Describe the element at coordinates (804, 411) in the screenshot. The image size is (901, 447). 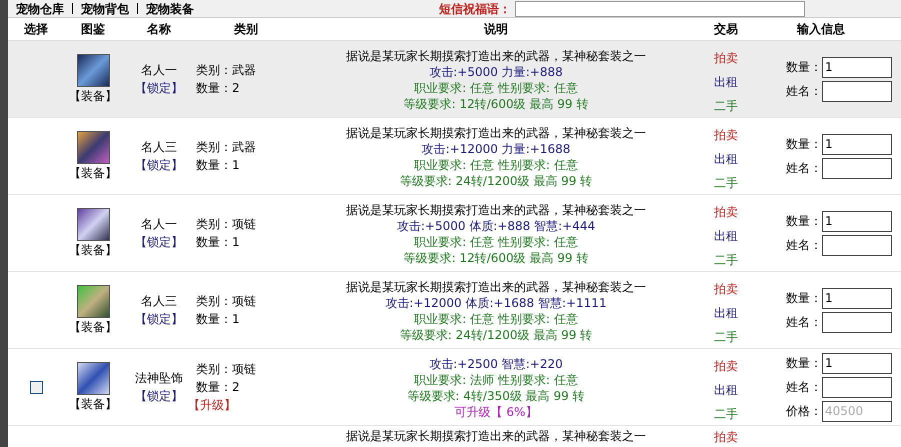
I see `field-label: 价格：` at that location.